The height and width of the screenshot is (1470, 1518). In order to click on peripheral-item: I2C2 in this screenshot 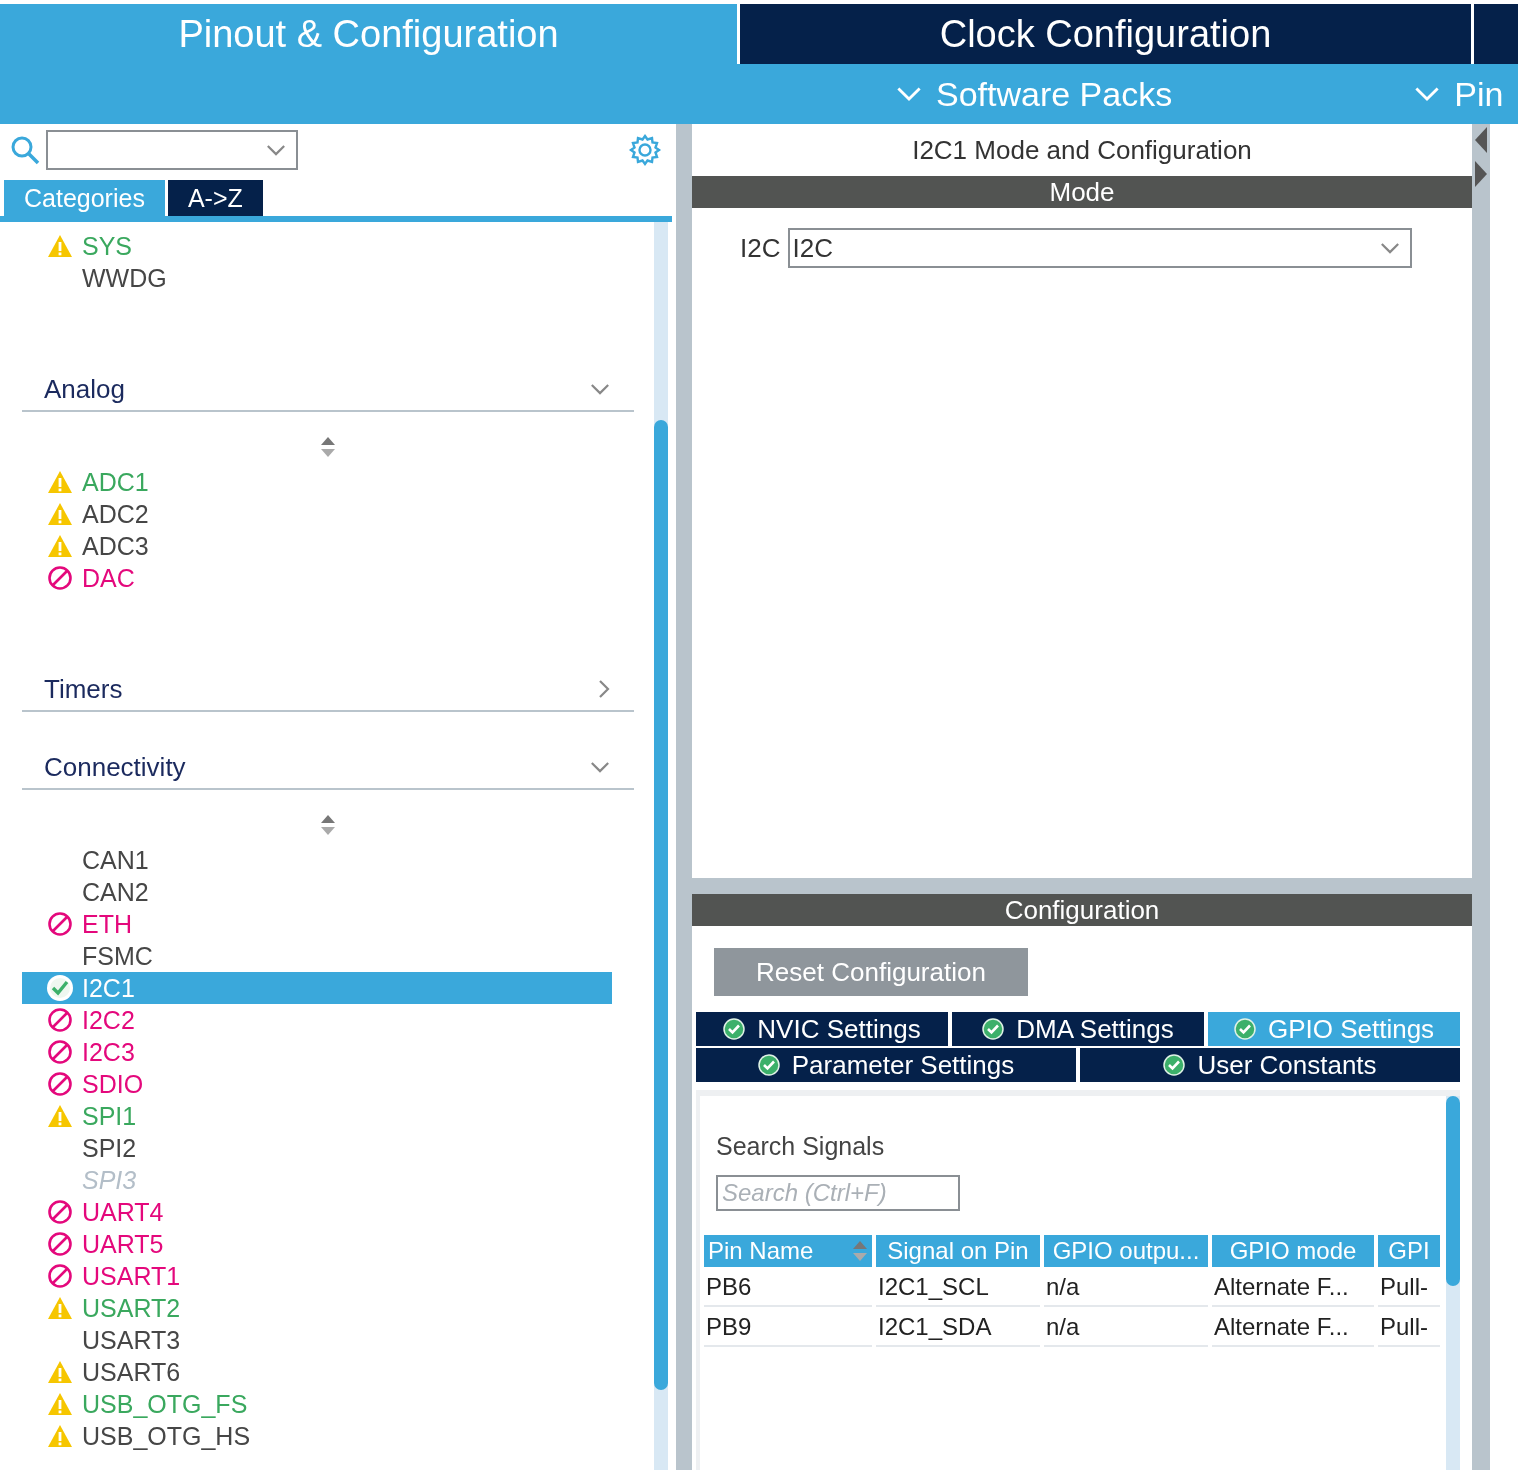, I will do `click(317, 1020)`.